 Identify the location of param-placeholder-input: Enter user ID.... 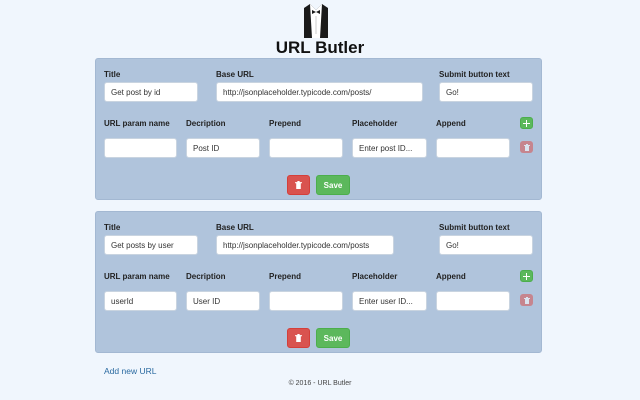
(389, 301).